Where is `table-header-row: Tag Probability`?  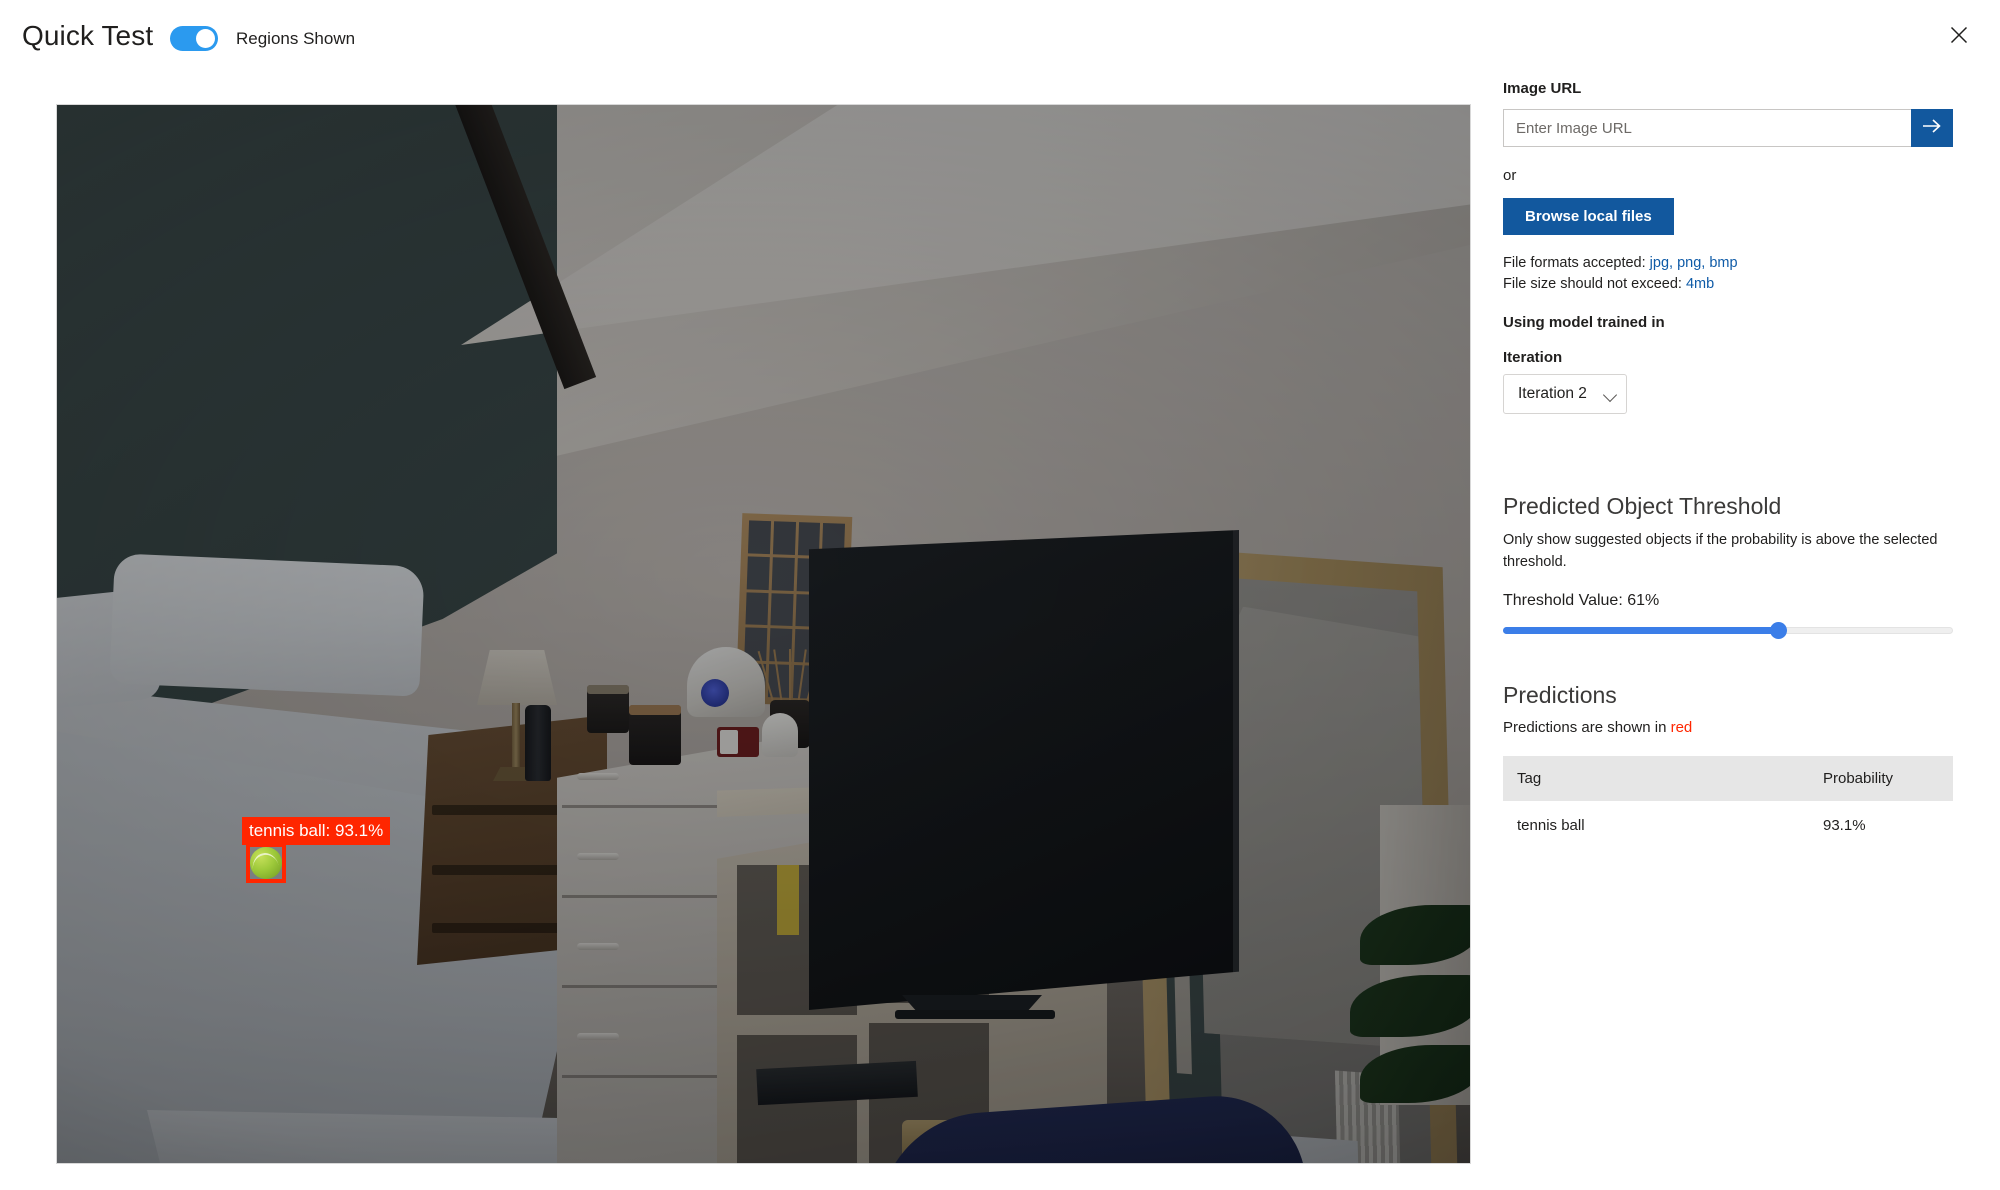
table-header-row: Tag Probability is located at coordinates (1728, 778).